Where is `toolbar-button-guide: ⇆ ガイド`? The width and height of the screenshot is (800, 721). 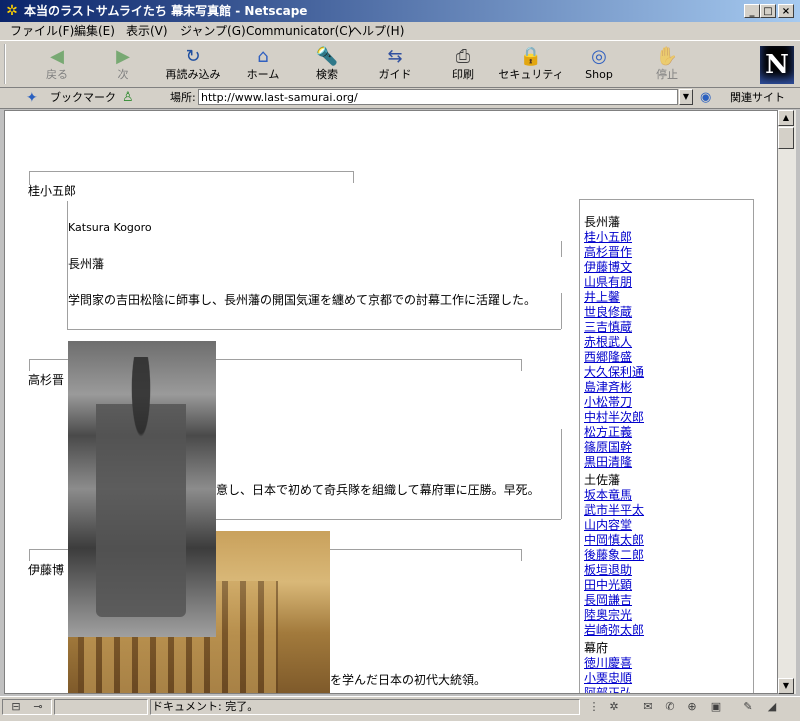
toolbar-button-guide: ⇆ ガイド is located at coordinates (395, 65).